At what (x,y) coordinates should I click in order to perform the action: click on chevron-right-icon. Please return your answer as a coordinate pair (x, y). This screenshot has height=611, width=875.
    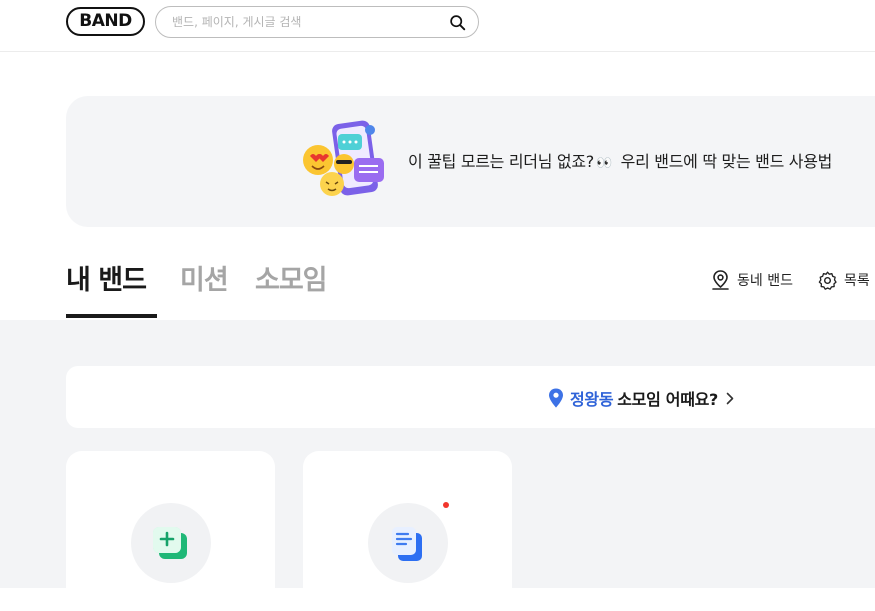
    Looking at the image, I should click on (730, 398).